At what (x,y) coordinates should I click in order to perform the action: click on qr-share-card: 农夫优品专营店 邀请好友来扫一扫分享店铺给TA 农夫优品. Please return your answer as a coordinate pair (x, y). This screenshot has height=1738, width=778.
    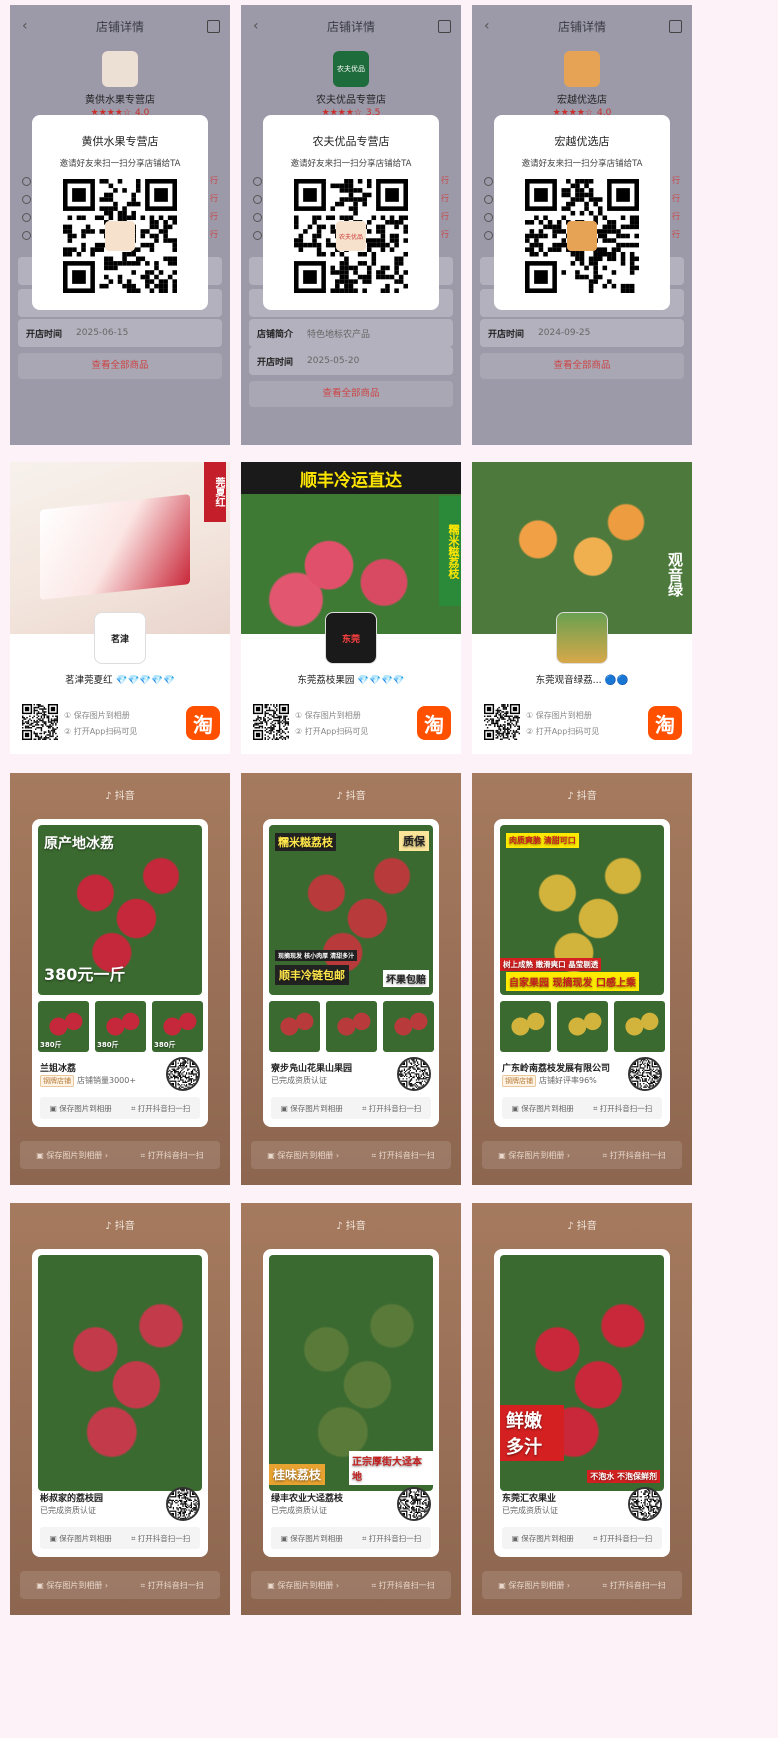
    Looking at the image, I should click on (351, 212).